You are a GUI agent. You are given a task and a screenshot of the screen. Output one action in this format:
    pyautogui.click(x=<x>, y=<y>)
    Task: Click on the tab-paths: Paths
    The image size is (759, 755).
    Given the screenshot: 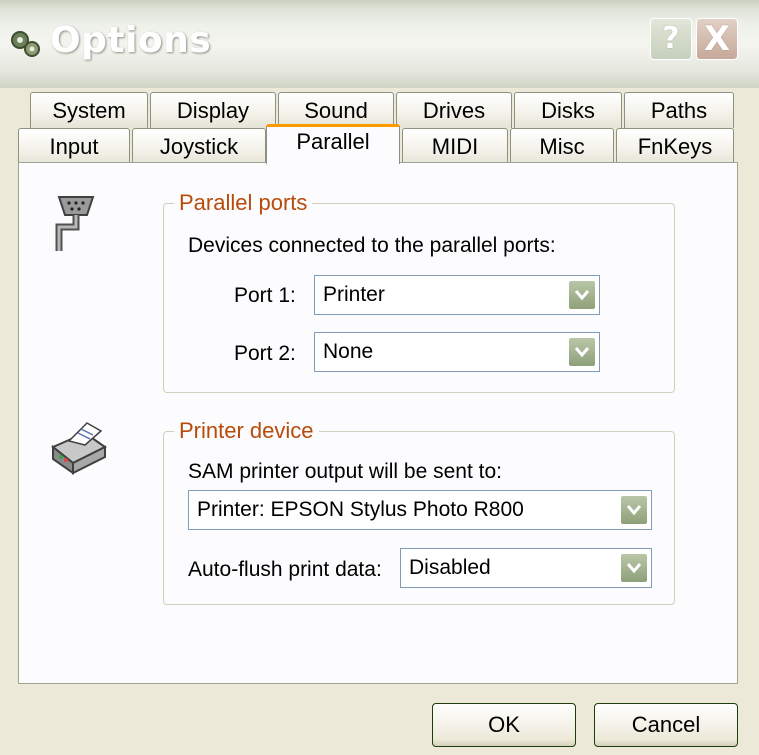 What is the action you would take?
    pyautogui.click(x=679, y=110)
    